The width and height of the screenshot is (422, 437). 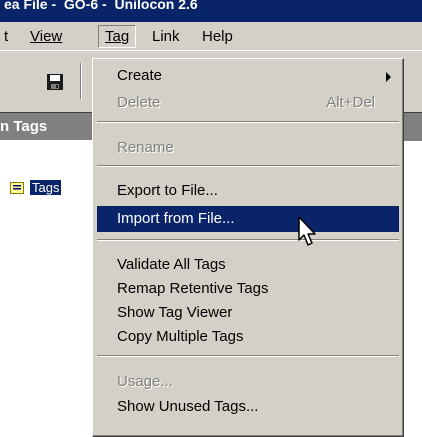 What do you see at coordinates (211, 11) in the screenshot?
I see `title-bar: ea File - GO-6 - Unilocon 2.6` at bounding box center [211, 11].